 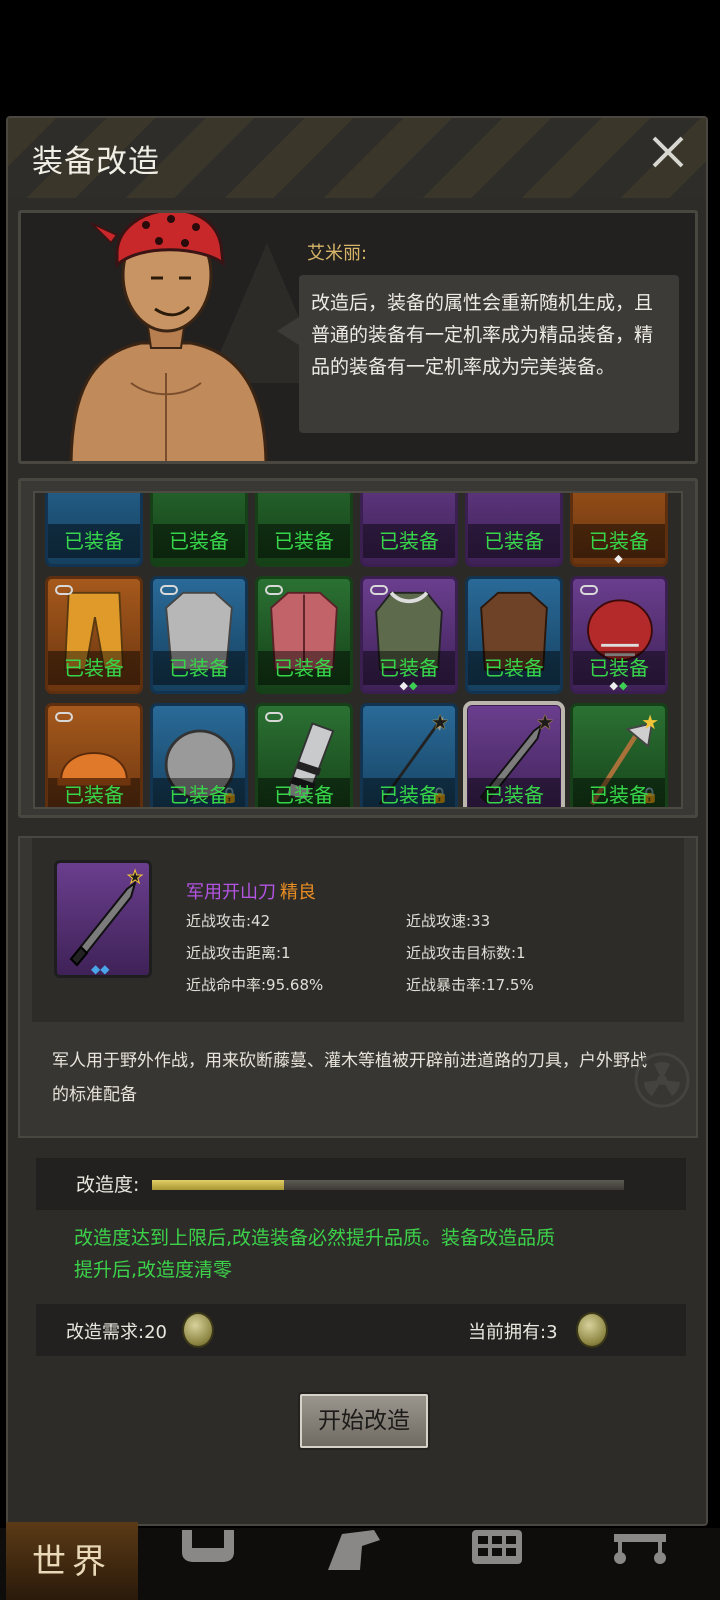 I want to click on item-quality: 精良, so click(x=298, y=892).